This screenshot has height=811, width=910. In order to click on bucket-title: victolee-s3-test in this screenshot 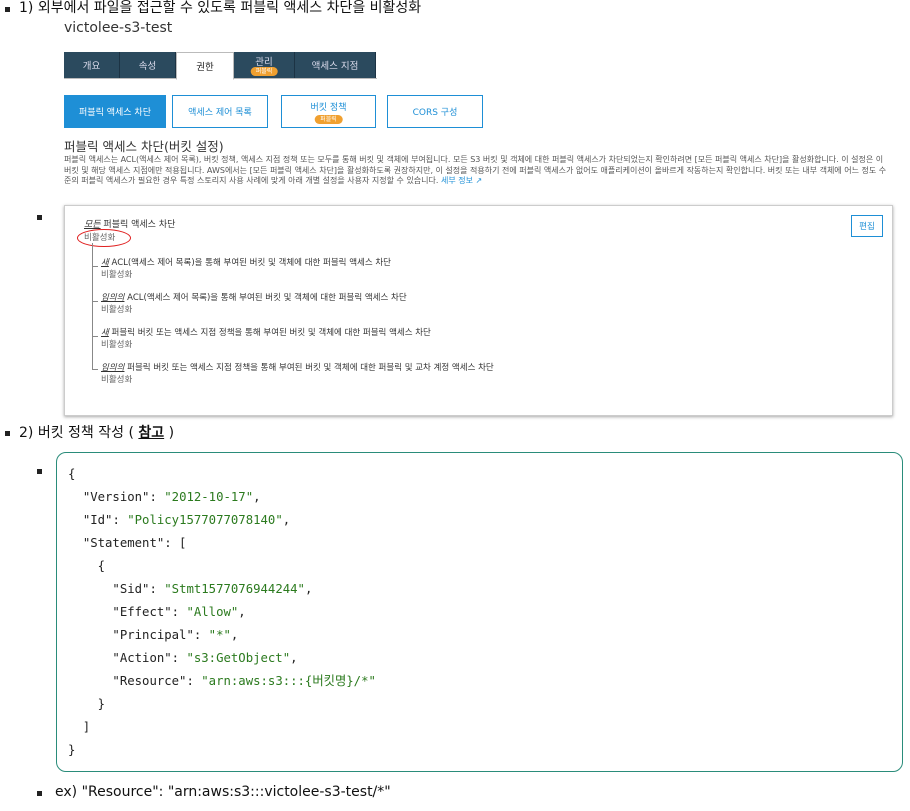, I will do `click(118, 28)`.